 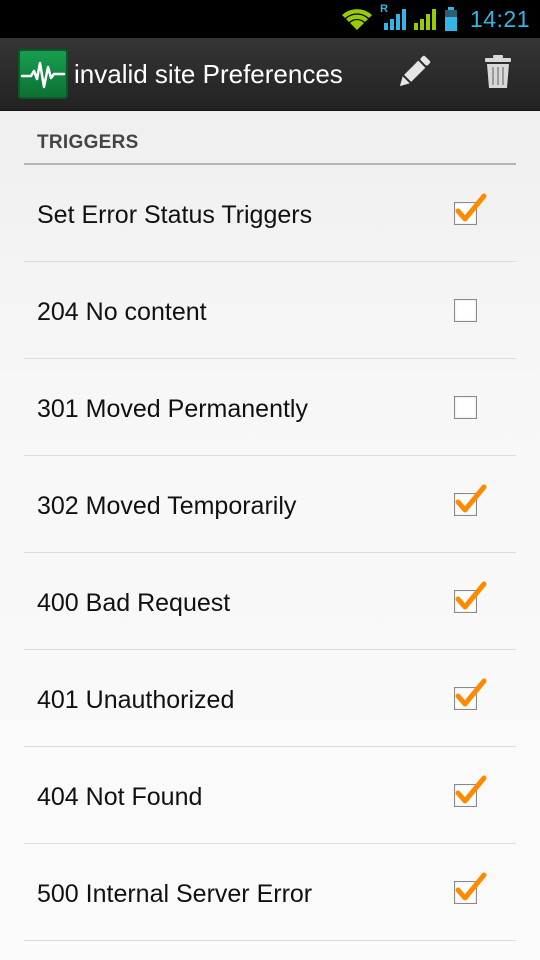 I want to click on preference-row: 204 No content, so click(x=270, y=310).